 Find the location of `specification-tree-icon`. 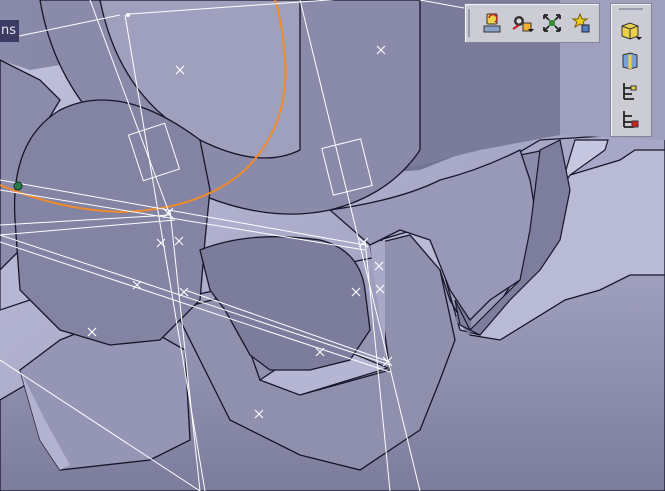

specification-tree-icon is located at coordinates (630, 91).